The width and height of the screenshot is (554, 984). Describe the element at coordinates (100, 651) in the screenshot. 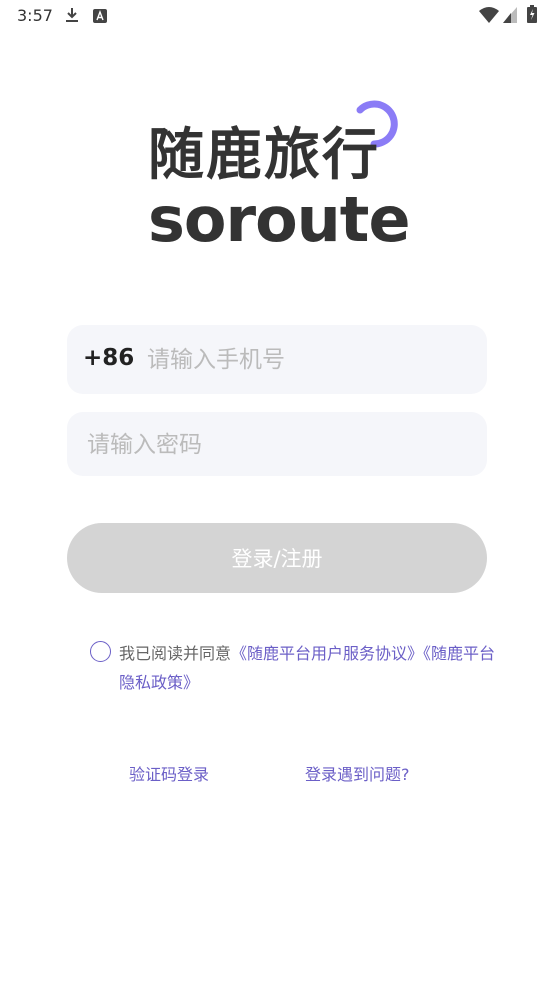

I see `agreement-checkbox` at that location.